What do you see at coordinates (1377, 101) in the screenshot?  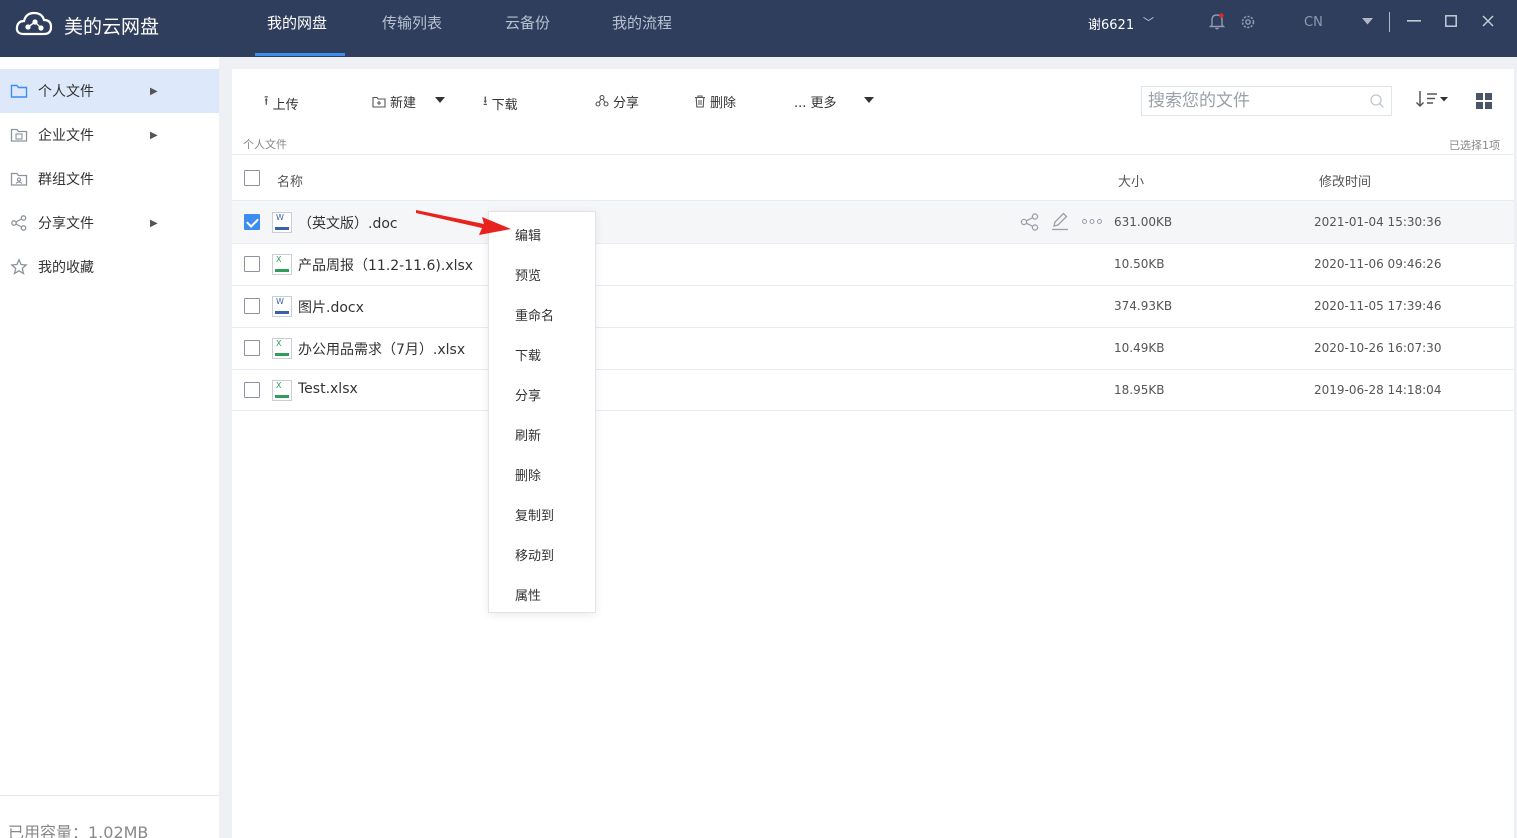 I see `search-icon` at bounding box center [1377, 101].